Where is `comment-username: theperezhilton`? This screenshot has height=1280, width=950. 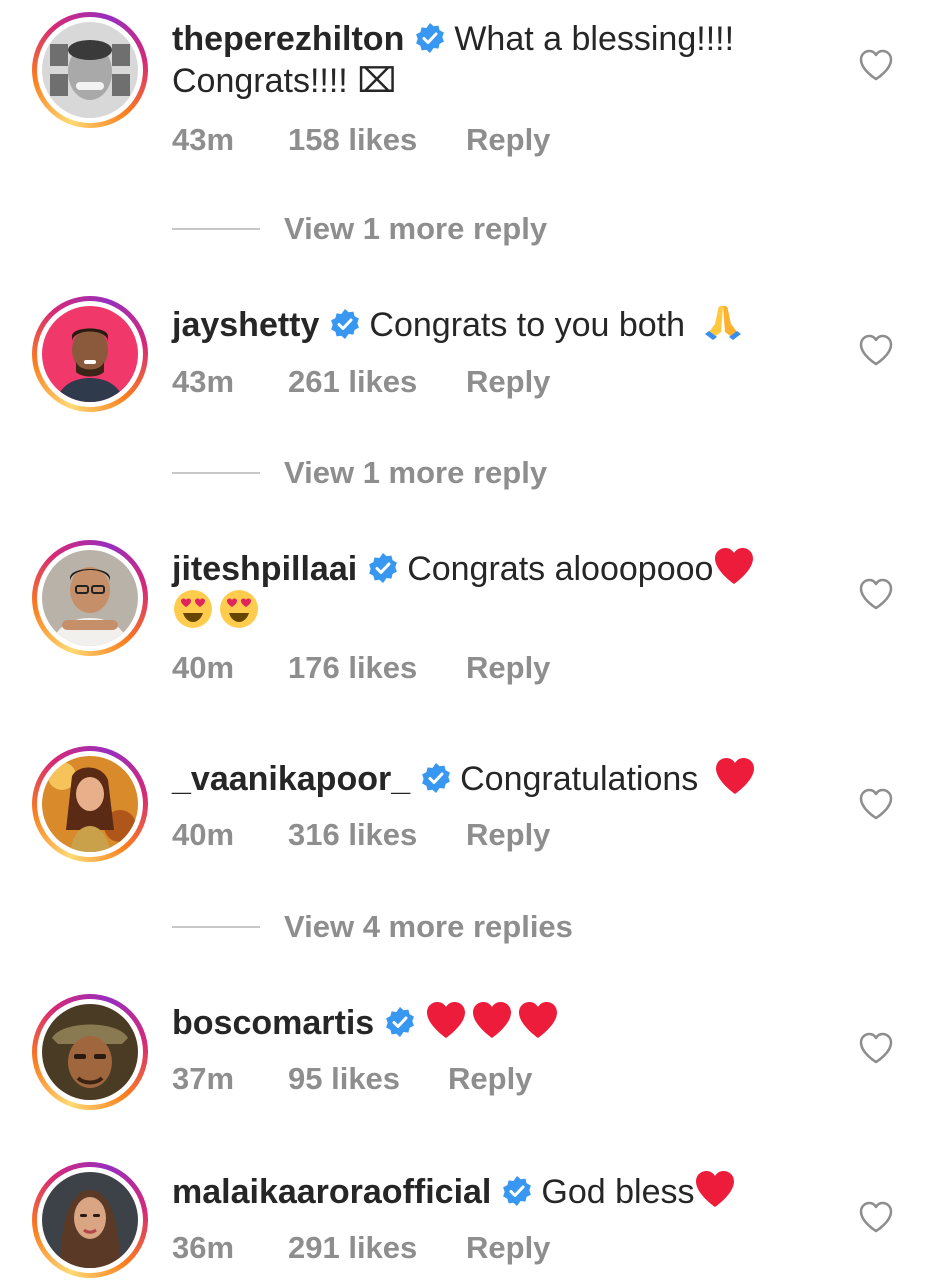
comment-username: theperezhilton is located at coordinates (288, 39).